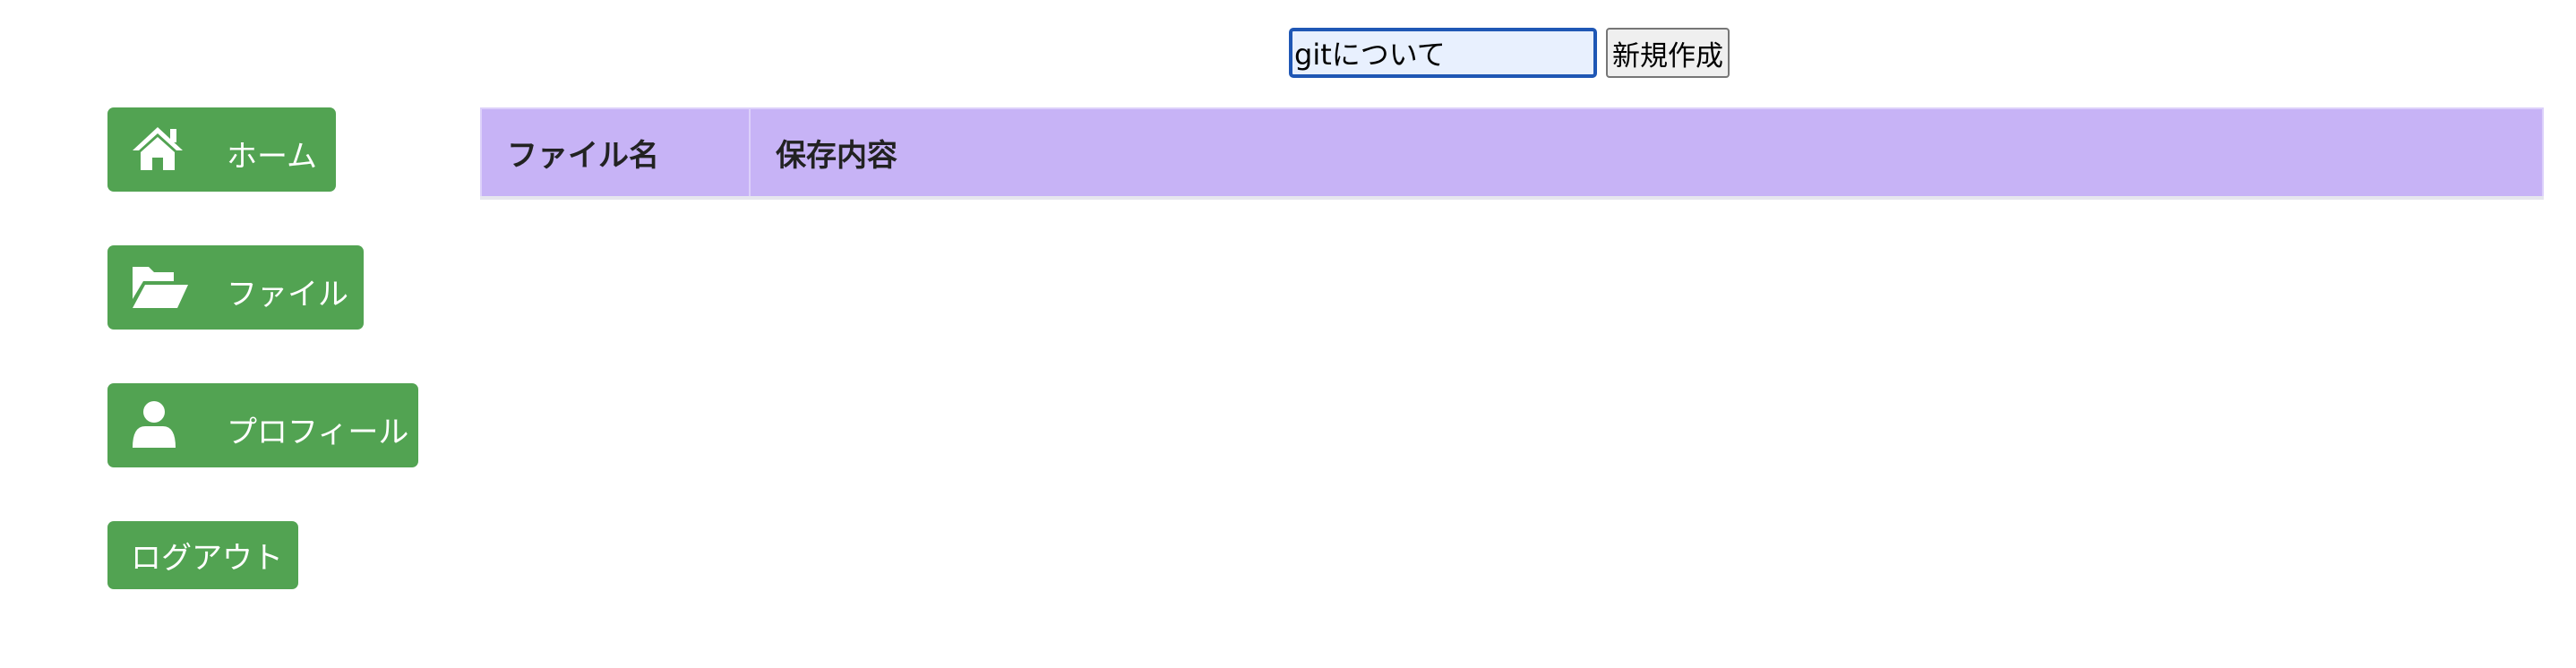 The width and height of the screenshot is (2576, 668). I want to click on column-header-content: 保存内容, so click(1646, 153).